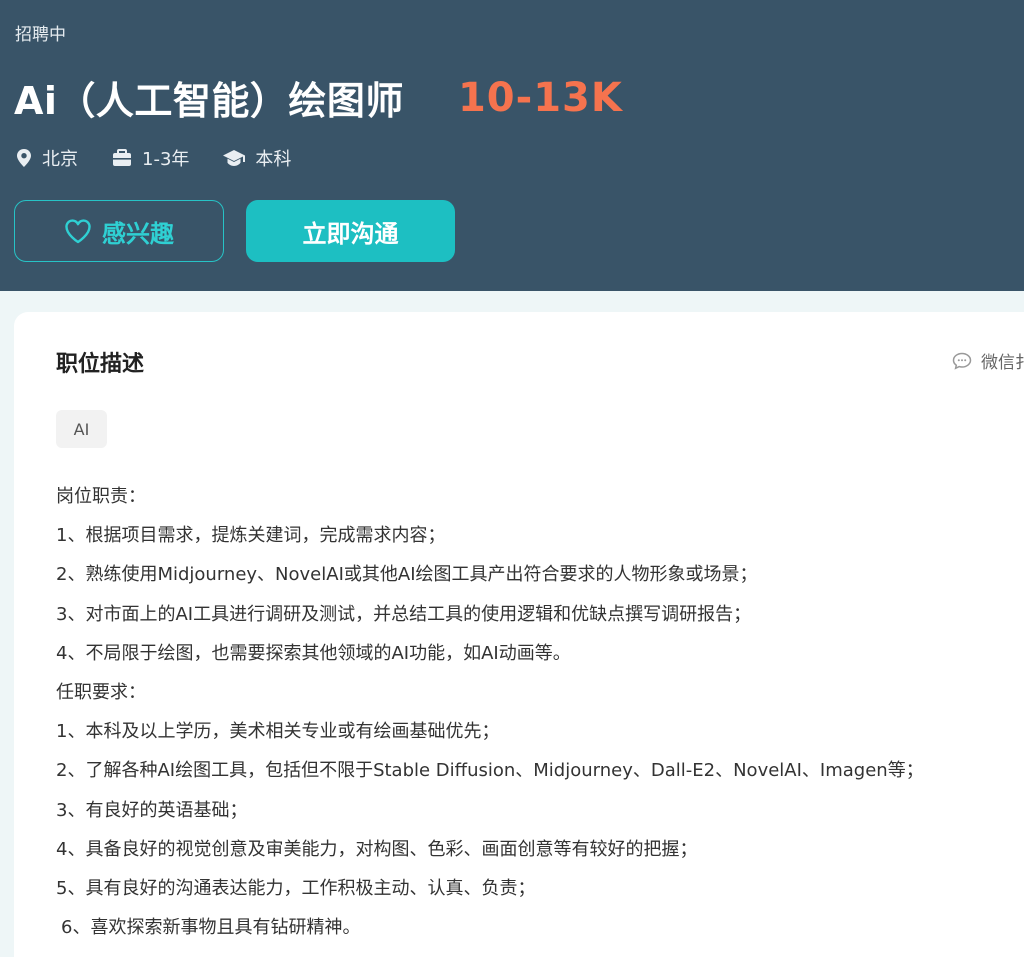  Describe the element at coordinates (278, 732) in the screenshot. I see `desc-line: 1、本科及以上学历，美术相关专业或有绘画基础优先；` at that location.